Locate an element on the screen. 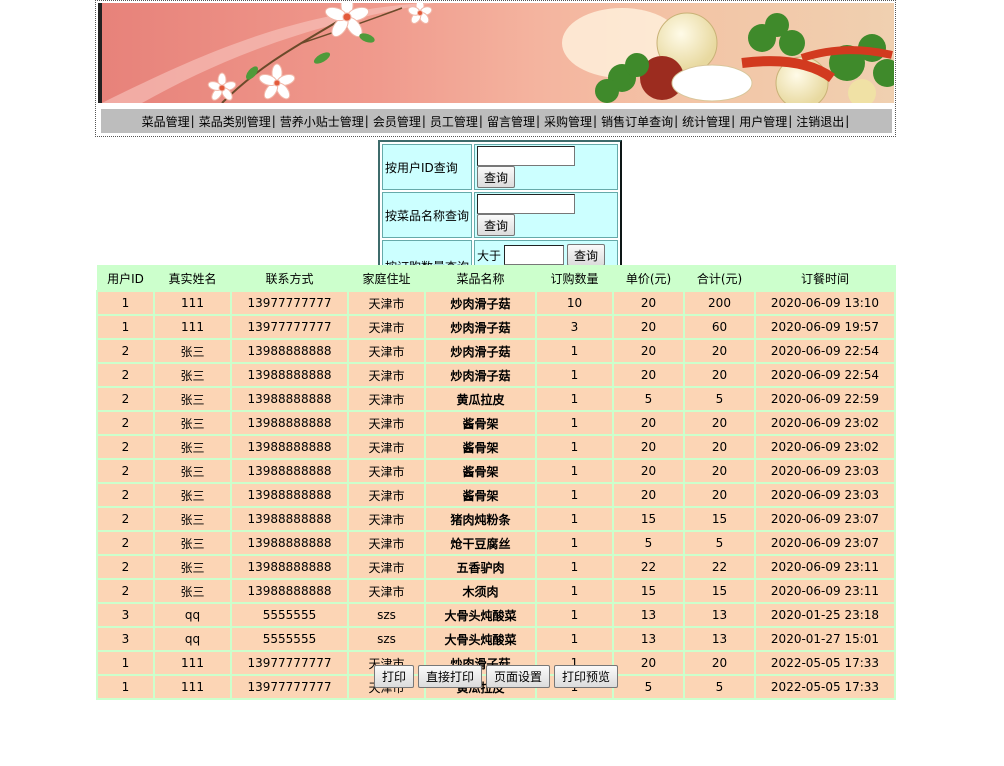  user-query-button: 查询 is located at coordinates (496, 177).